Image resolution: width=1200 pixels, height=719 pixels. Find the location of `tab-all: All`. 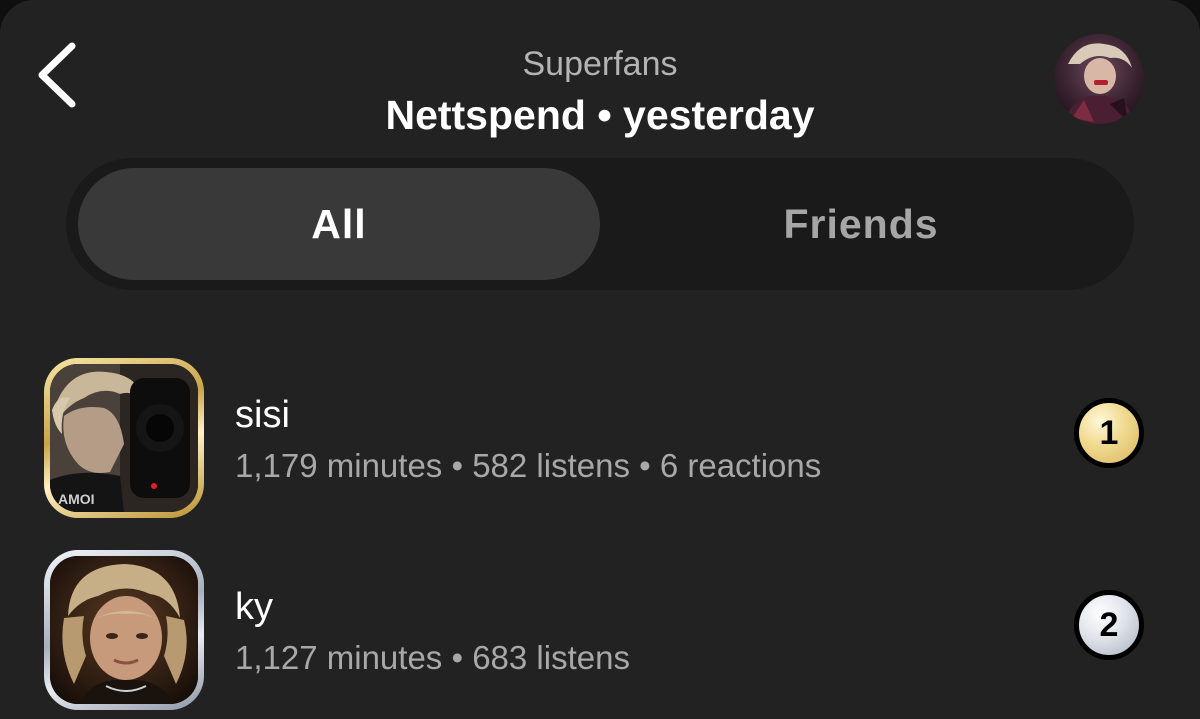

tab-all: All is located at coordinates (339, 224).